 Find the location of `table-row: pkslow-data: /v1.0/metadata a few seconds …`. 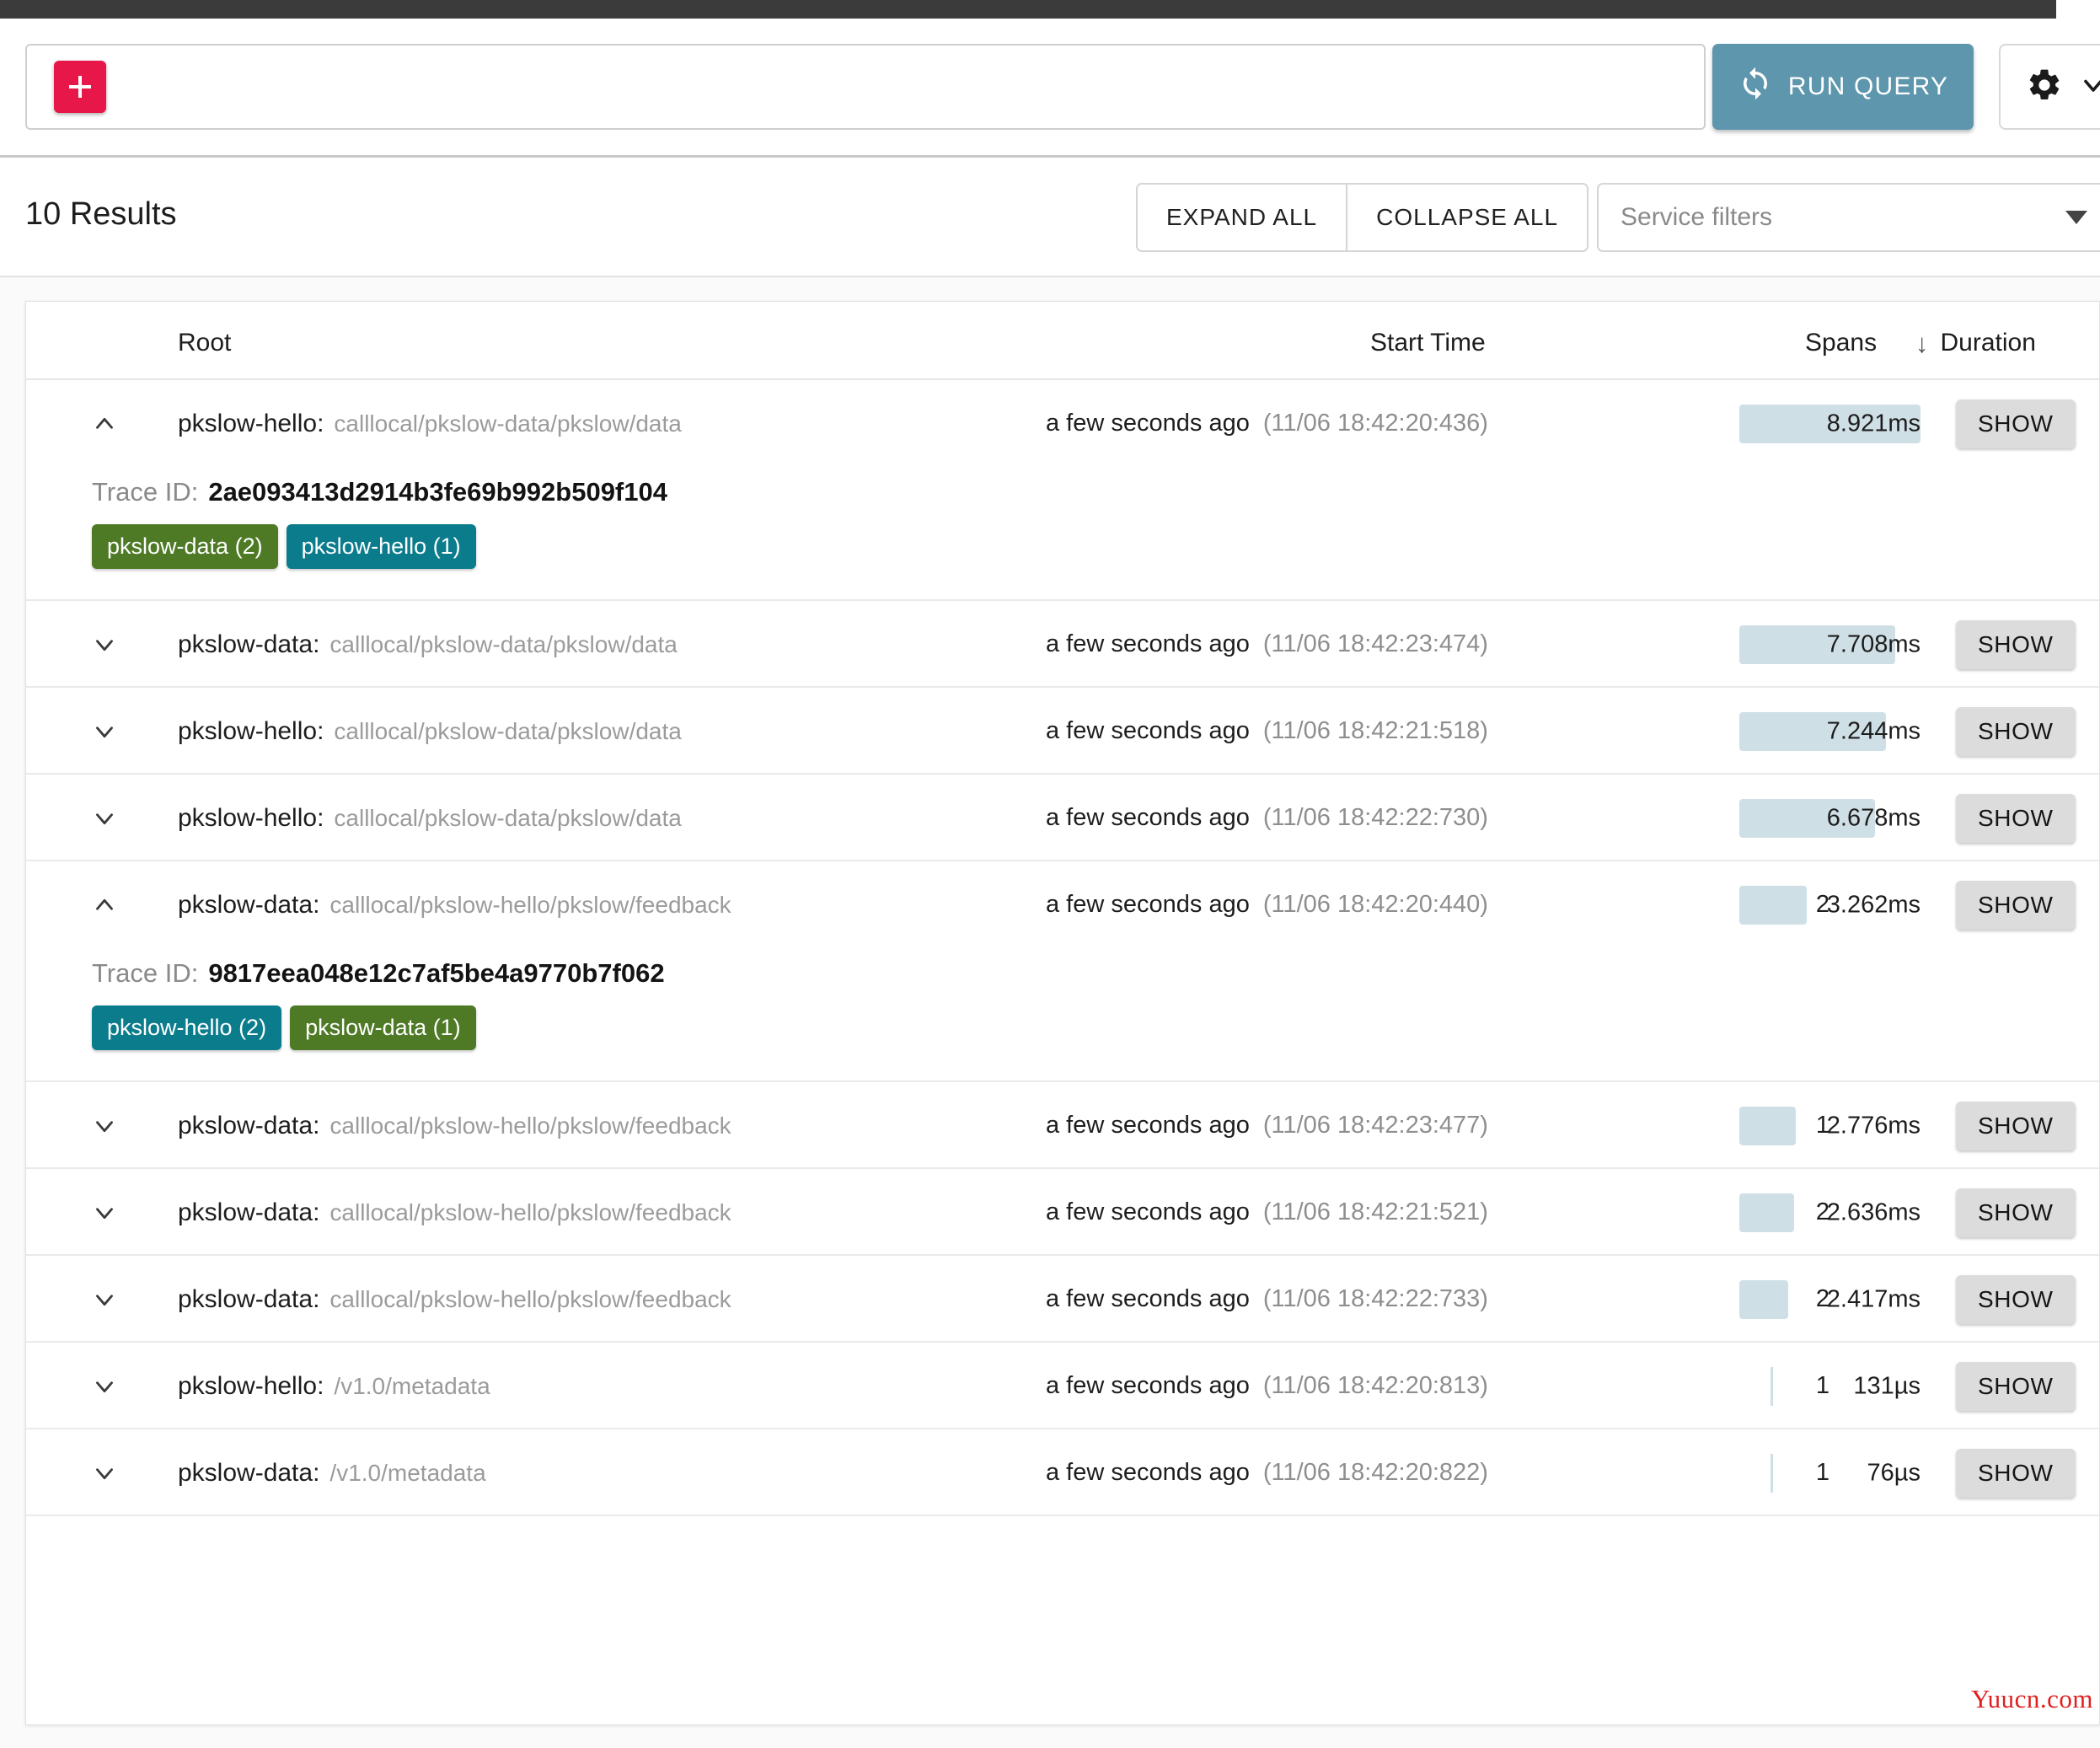

table-row: pkslow-data: /v1.0/metadata a few seconds … is located at coordinates (1062, 1472).